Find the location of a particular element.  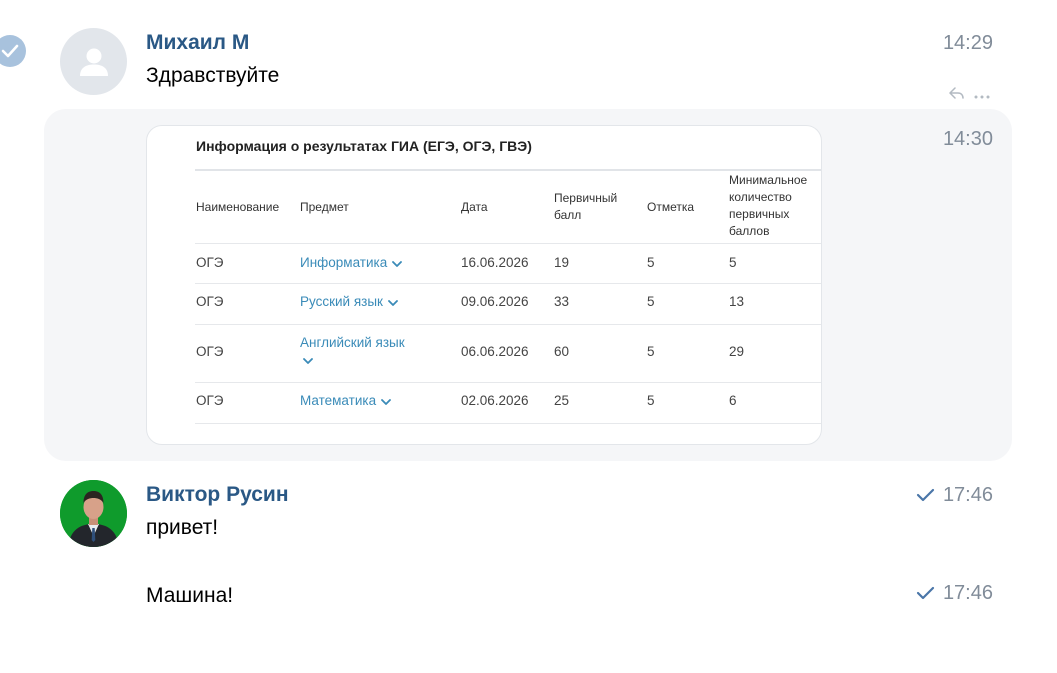

message-text: Здравствуйте is located at coordinates (213, 75).